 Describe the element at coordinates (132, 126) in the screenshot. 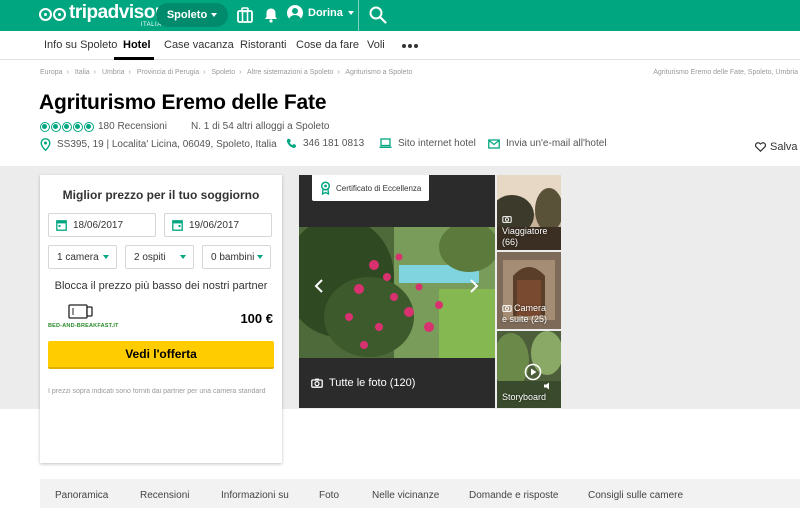

I see `review-count: 180 Recensioni` at that location.